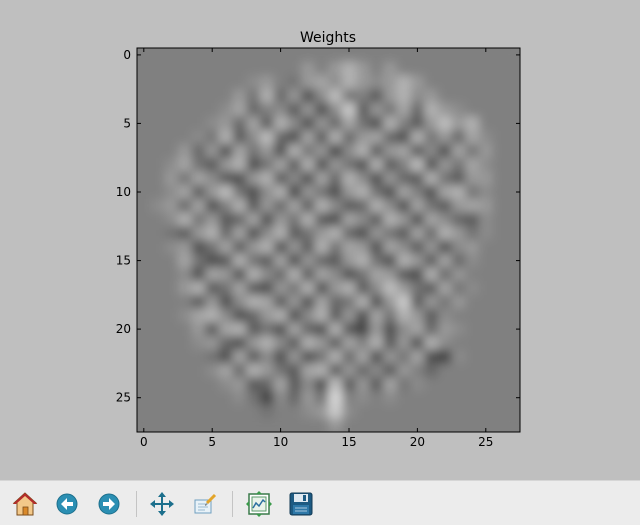 The height and width of the screenshot is (525, 640). What do you see at coordinates (144, 442) in the screenshot?
I see `x-tick-label: 0` at bounding box center [144, 442].